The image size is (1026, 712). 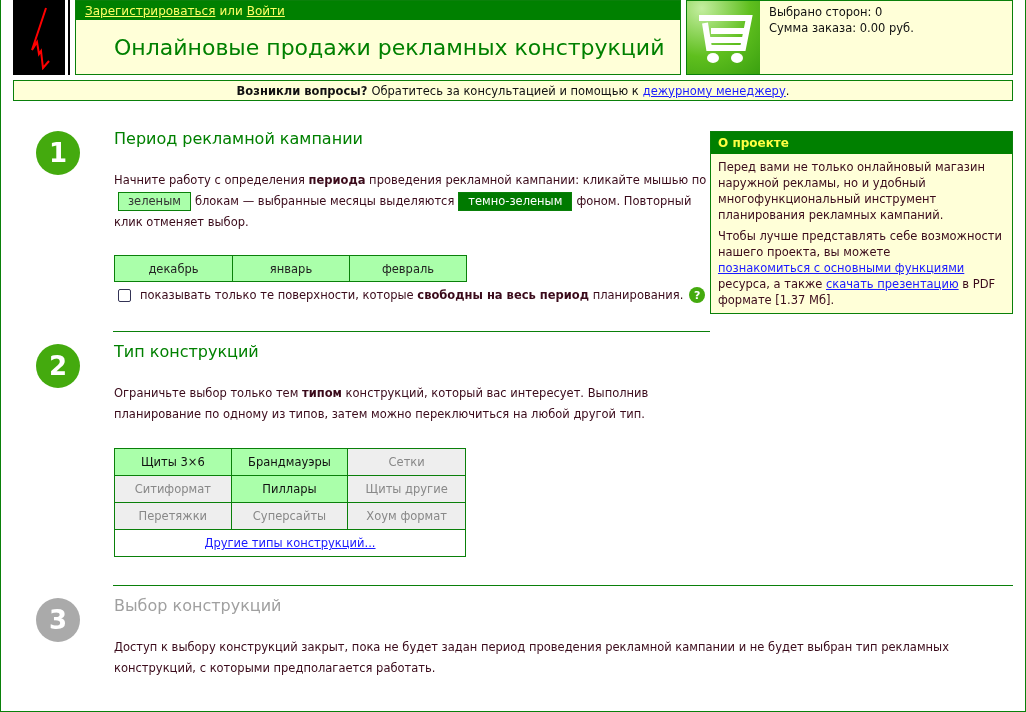 What do you see at coordinates (723, 37) in the screenshot?
I see `cart-icon` at bounding box center [723, 37].